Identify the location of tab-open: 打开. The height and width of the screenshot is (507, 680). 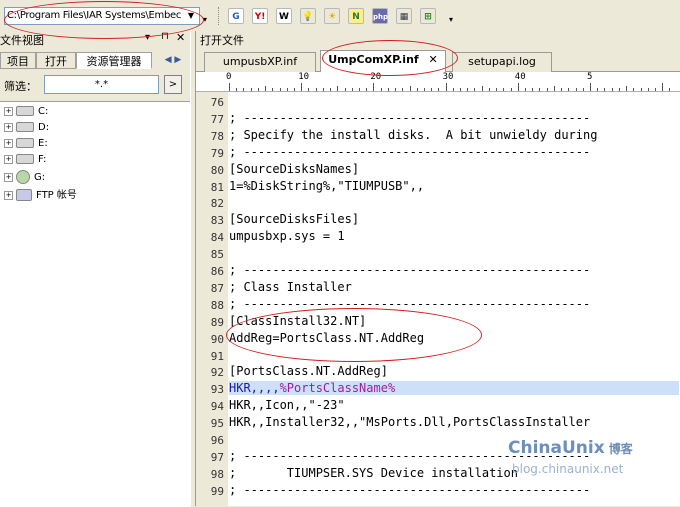
(56, 60).